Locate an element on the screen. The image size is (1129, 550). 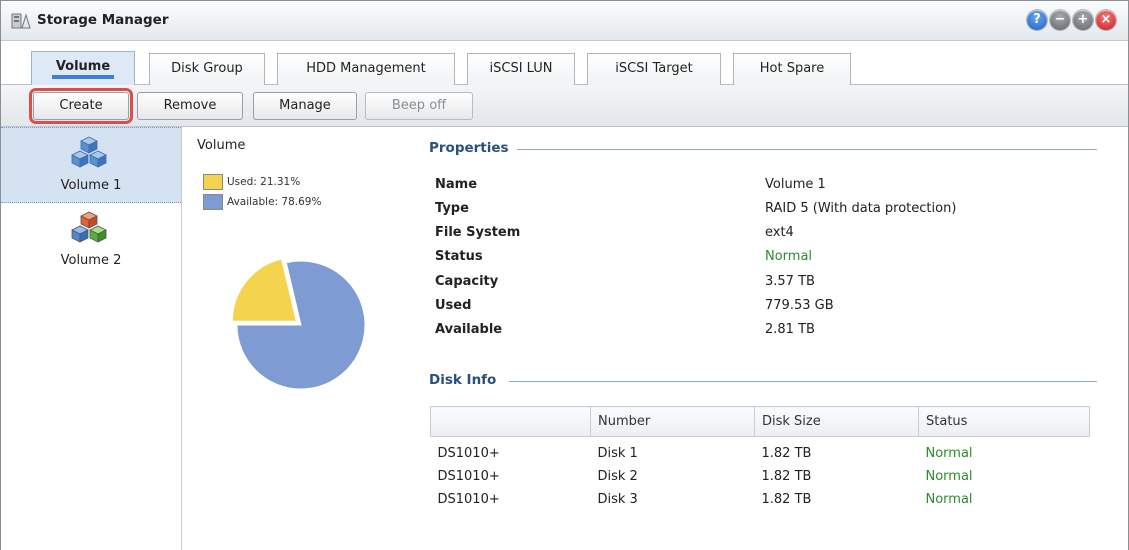
legend-used: Used: 21.31% is located at coordinates (262, 182).